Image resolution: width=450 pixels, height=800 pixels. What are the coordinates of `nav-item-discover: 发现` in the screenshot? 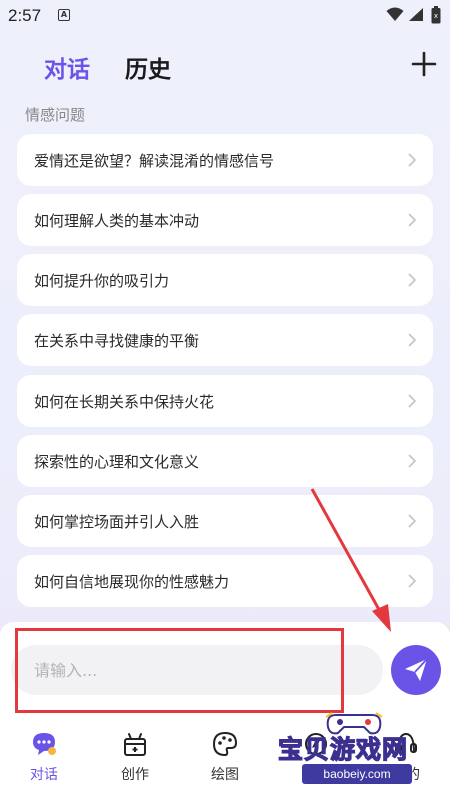 It's located at (316, 760).